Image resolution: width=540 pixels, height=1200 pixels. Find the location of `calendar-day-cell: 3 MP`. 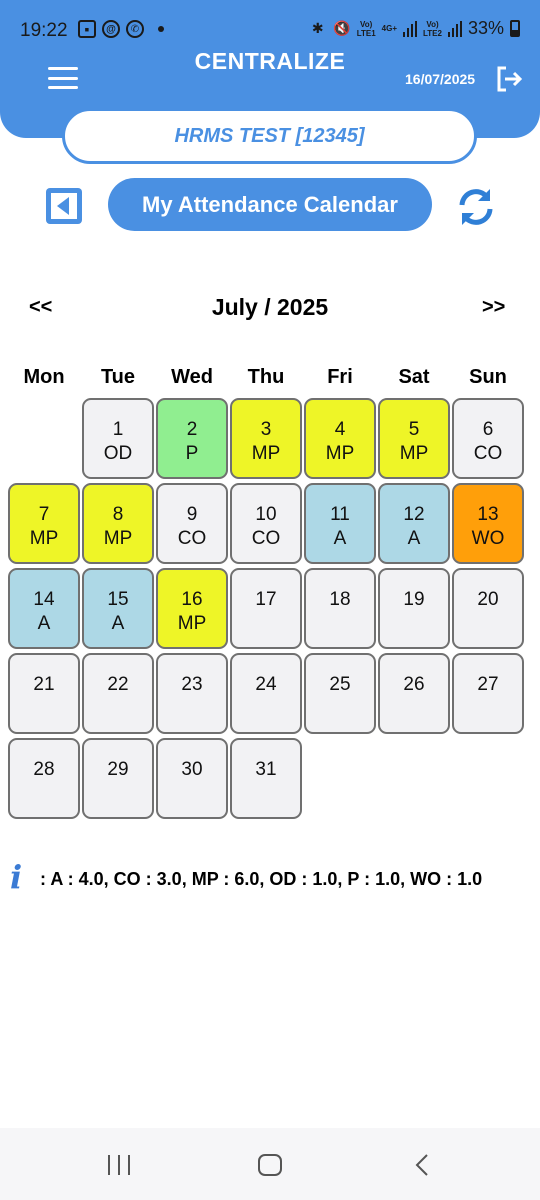

calendar-day-cell: 3 MP is located at coordinates (266, 438).